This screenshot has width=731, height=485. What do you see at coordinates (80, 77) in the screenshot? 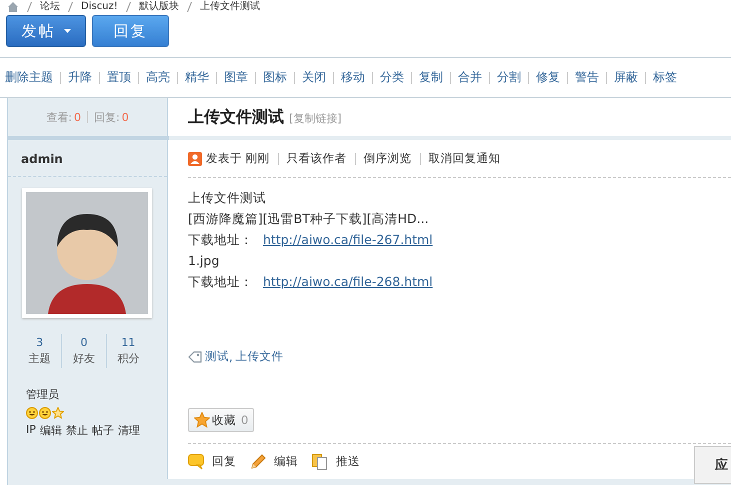
I see `moderation-link: 升降` at bounding box center [80, 77].